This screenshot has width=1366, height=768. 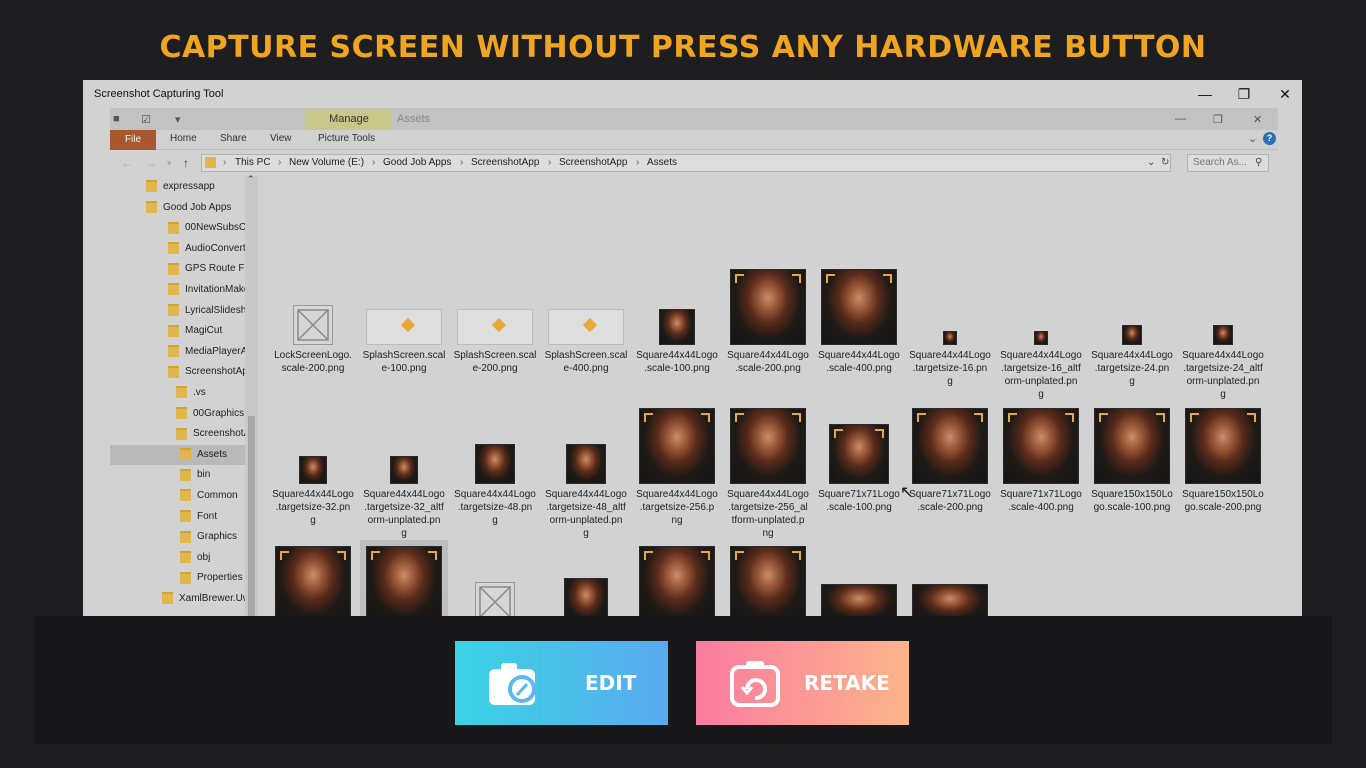 What do you see at coordinates (677, 362) in the screenshot?
I see `file-name: Square44x44Logo .scale-100.png` at bounding box center [677, 362].